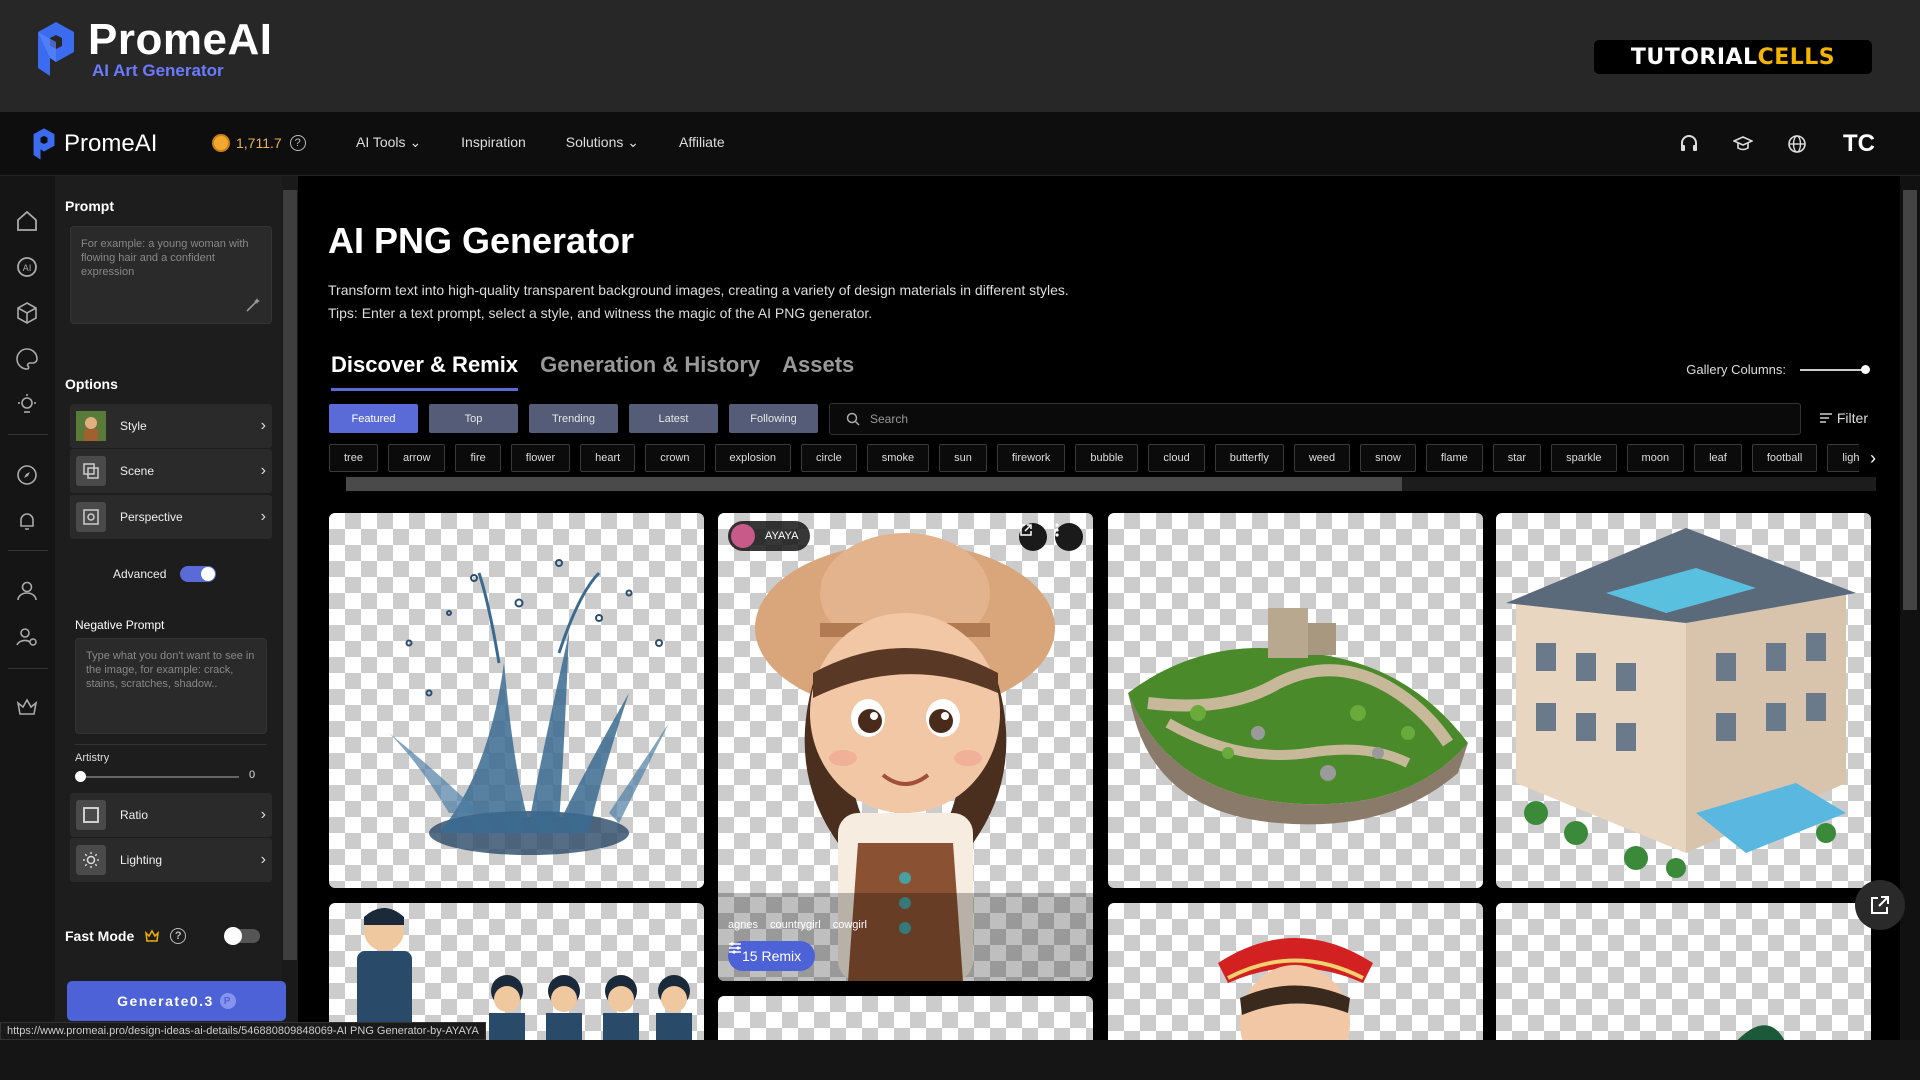 The image size is (1920, 1080). What do you see at coordinates (1069, 537) in the screenshot?
I see `more-options-icon` at bounding box center [1069, 537].